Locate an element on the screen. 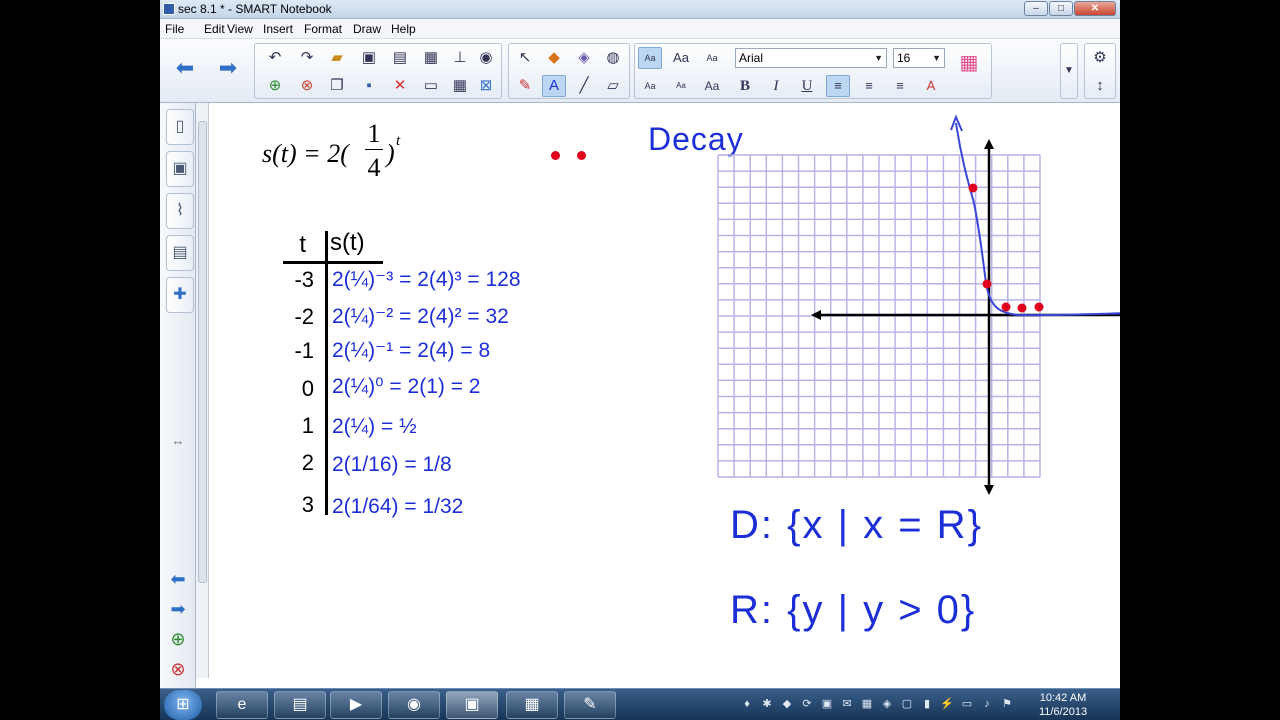 The height and width of the screenshot is (720, 1280). chrome-icon: ◉ is located at coordinates (414, 705).